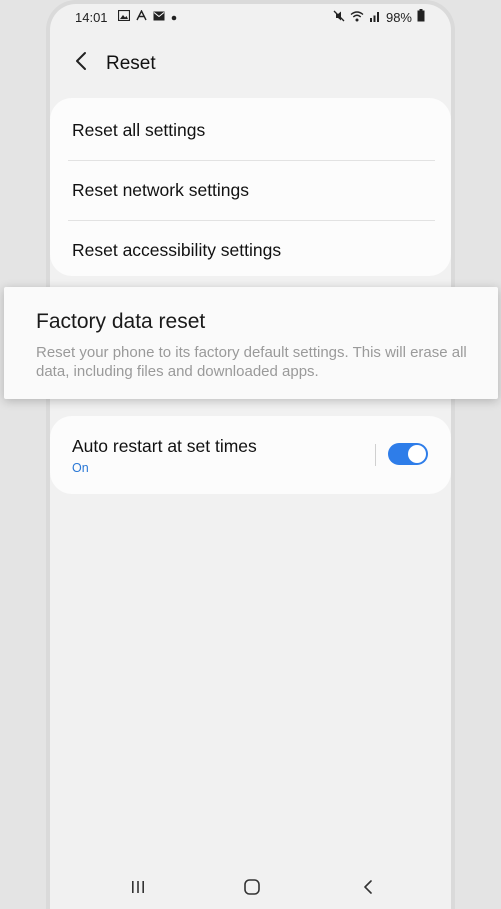 The width and height of the screenshot is (501, 909). Describe the element at coordinates (250, 64) in the screenshot. I see `app-bar: Reset` at that location.